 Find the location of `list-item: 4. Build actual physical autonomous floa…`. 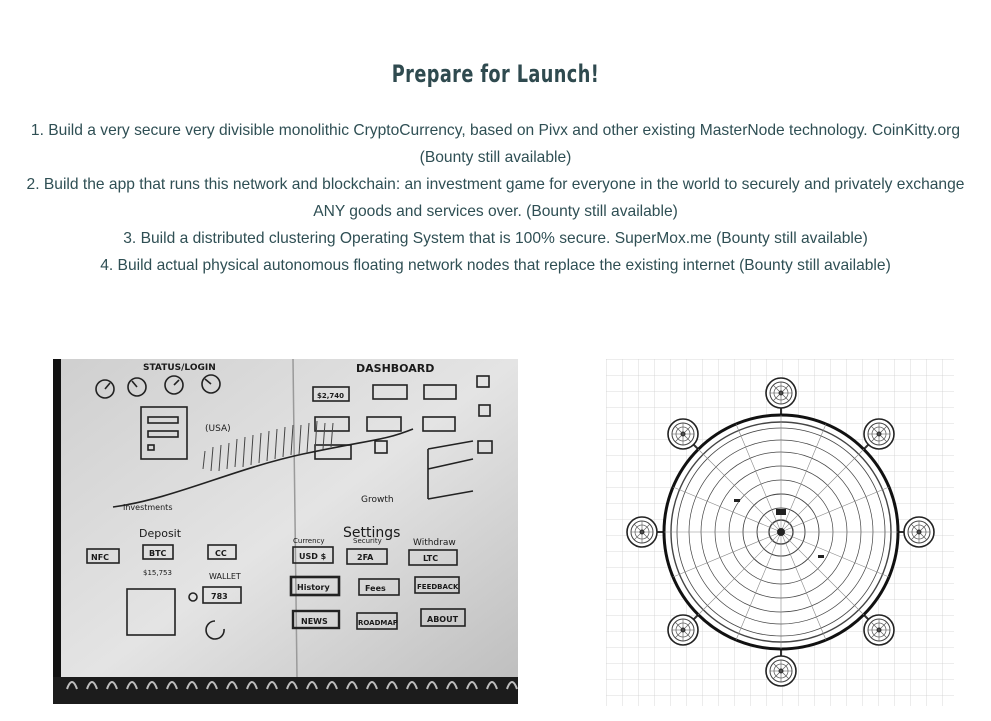

list-item: 4. Build actual physical autonomous floa… is located at coordinates (495, 265).